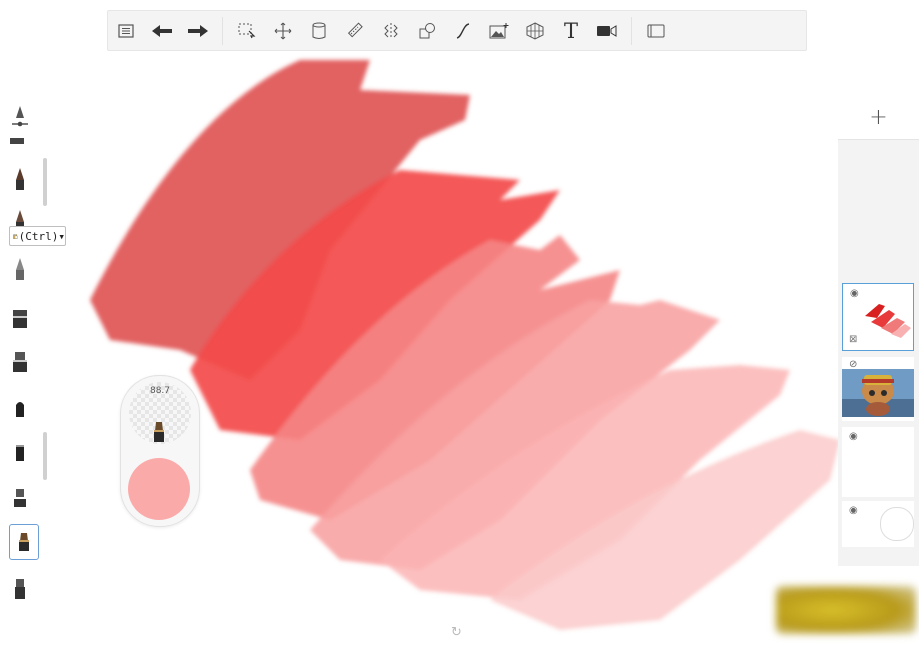 This screenshot has height=650, width=919. I want to click on add-layer-label: +, so click(878, 117).